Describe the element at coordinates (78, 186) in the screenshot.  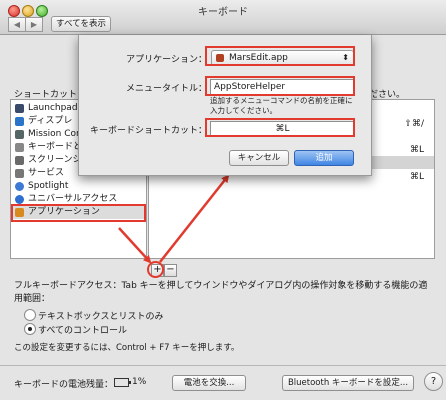
I see `category-item-spotlight: Spotlight` at that location.